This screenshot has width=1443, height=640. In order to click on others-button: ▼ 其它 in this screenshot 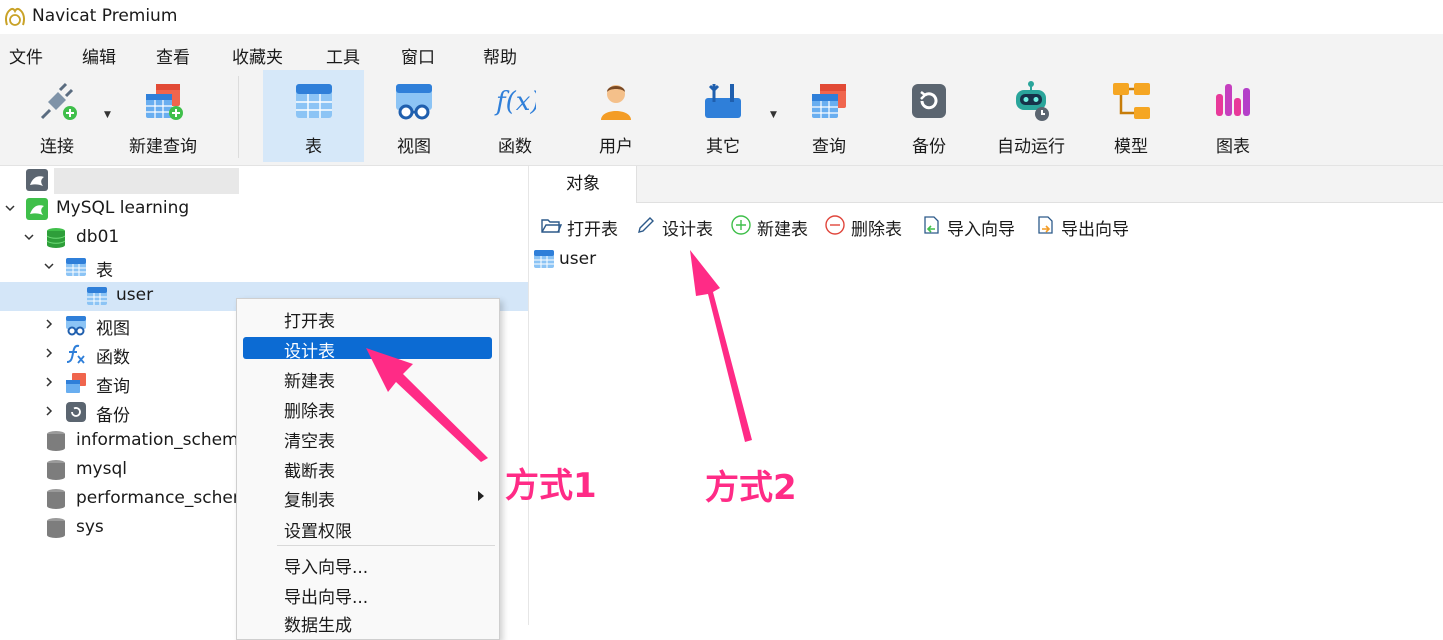, I will do `click(728, 116)`.